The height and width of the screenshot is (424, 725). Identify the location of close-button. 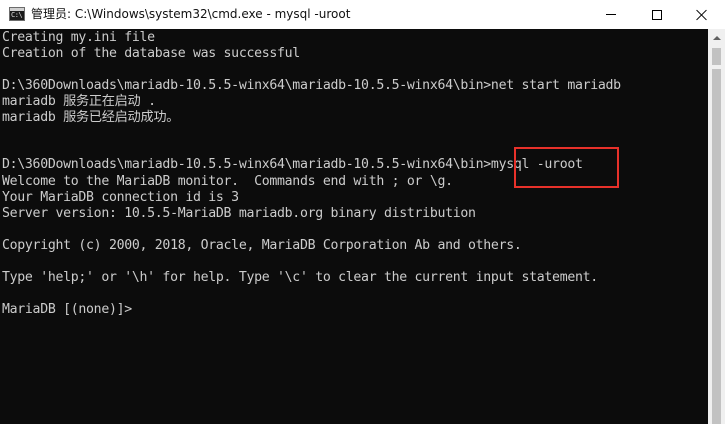
(702, 14).